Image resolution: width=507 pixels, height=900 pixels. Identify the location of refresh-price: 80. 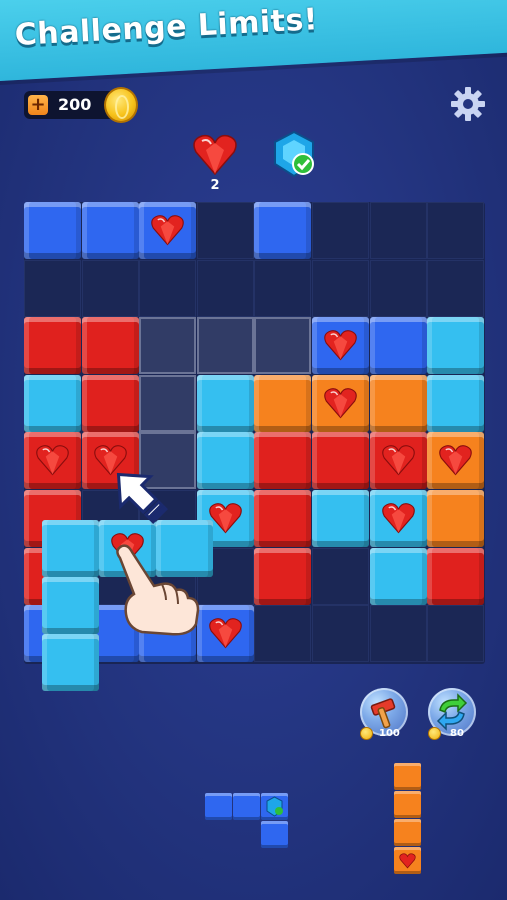
(457, 733).